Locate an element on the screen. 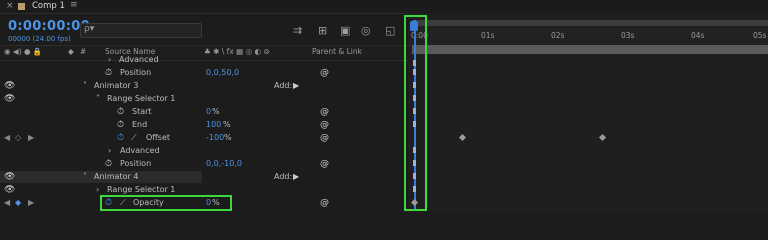  parent-link-header: Parent & Link is located at coordinates (337, 51).